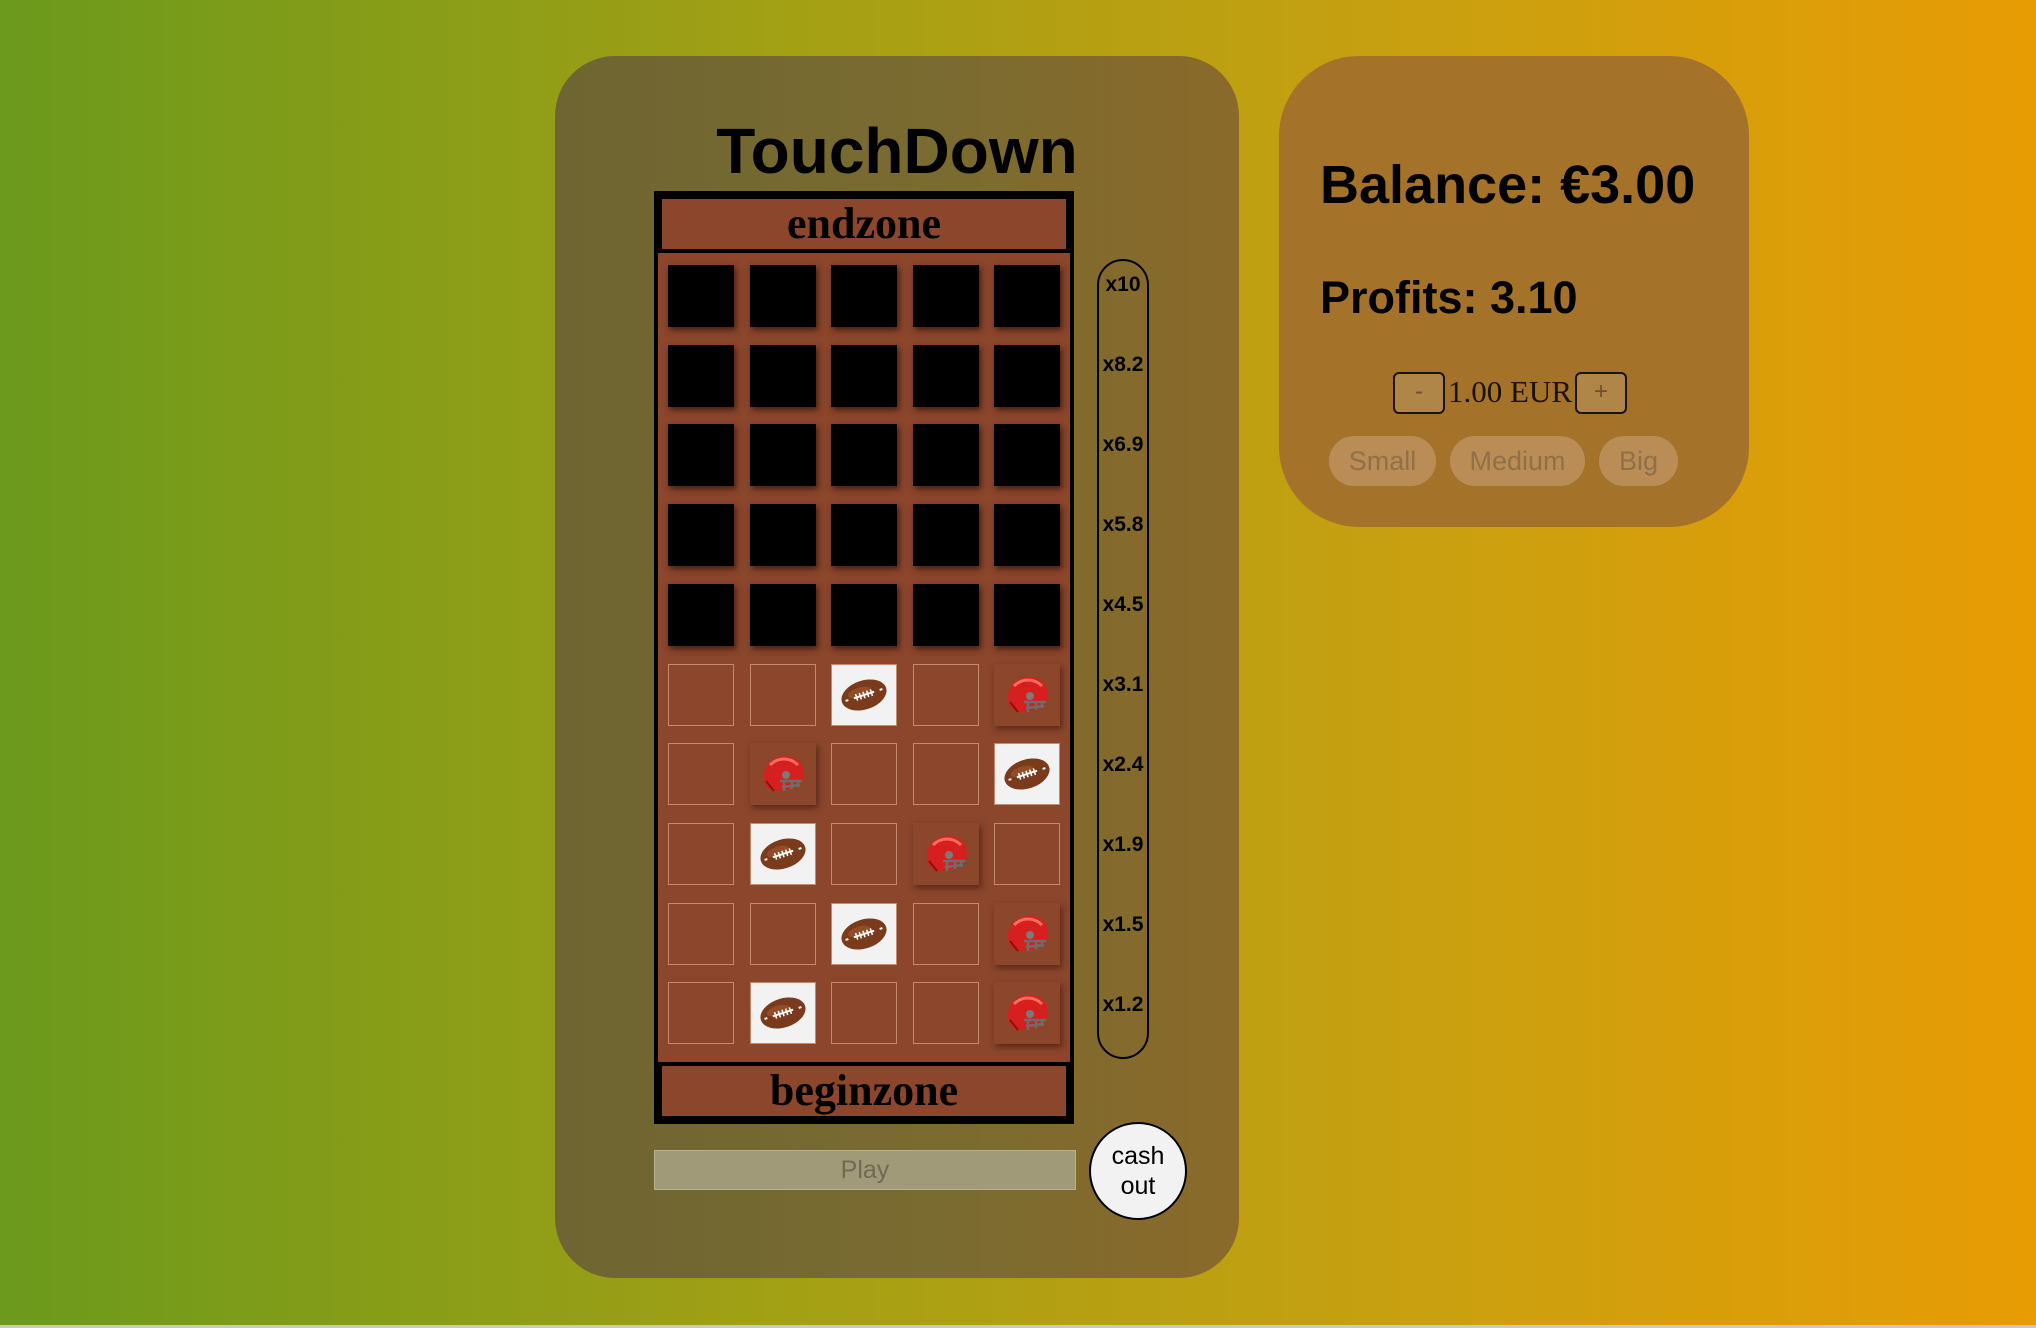 The width and height of the screenshot is (2036, 1328). I want to click on bet-stepper: - 1.00 EUR +, so click(1513, 393).